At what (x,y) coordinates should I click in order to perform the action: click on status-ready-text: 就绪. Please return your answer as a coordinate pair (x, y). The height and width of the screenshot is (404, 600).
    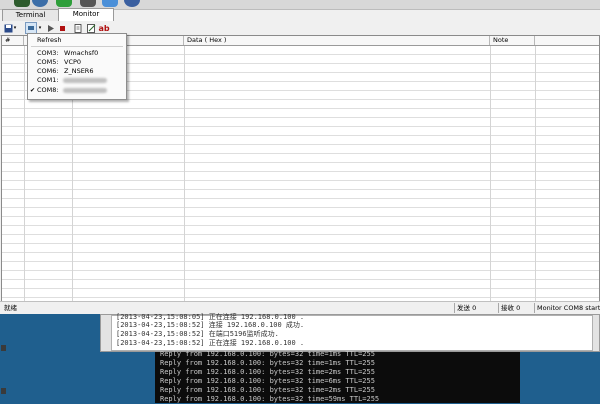
    Looking at the image, I should click on (10, 308).